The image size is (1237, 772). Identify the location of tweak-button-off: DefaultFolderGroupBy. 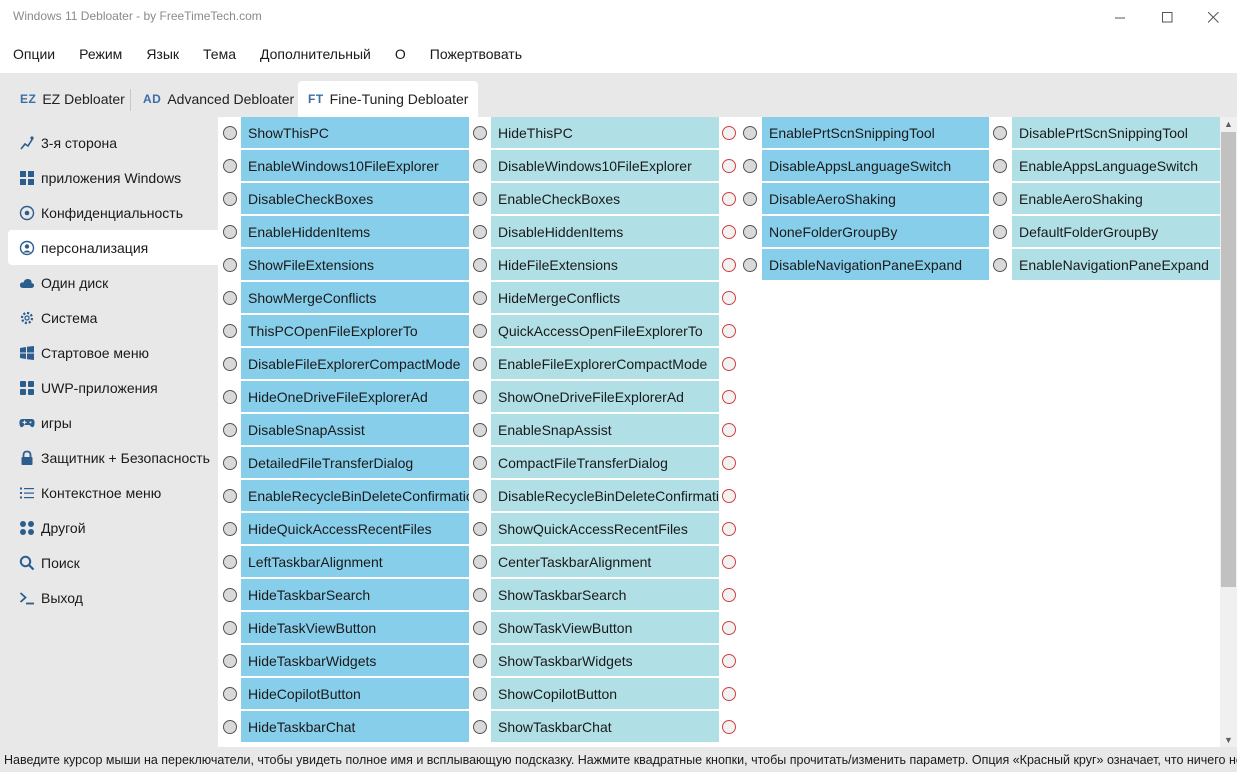
(1116, 231).